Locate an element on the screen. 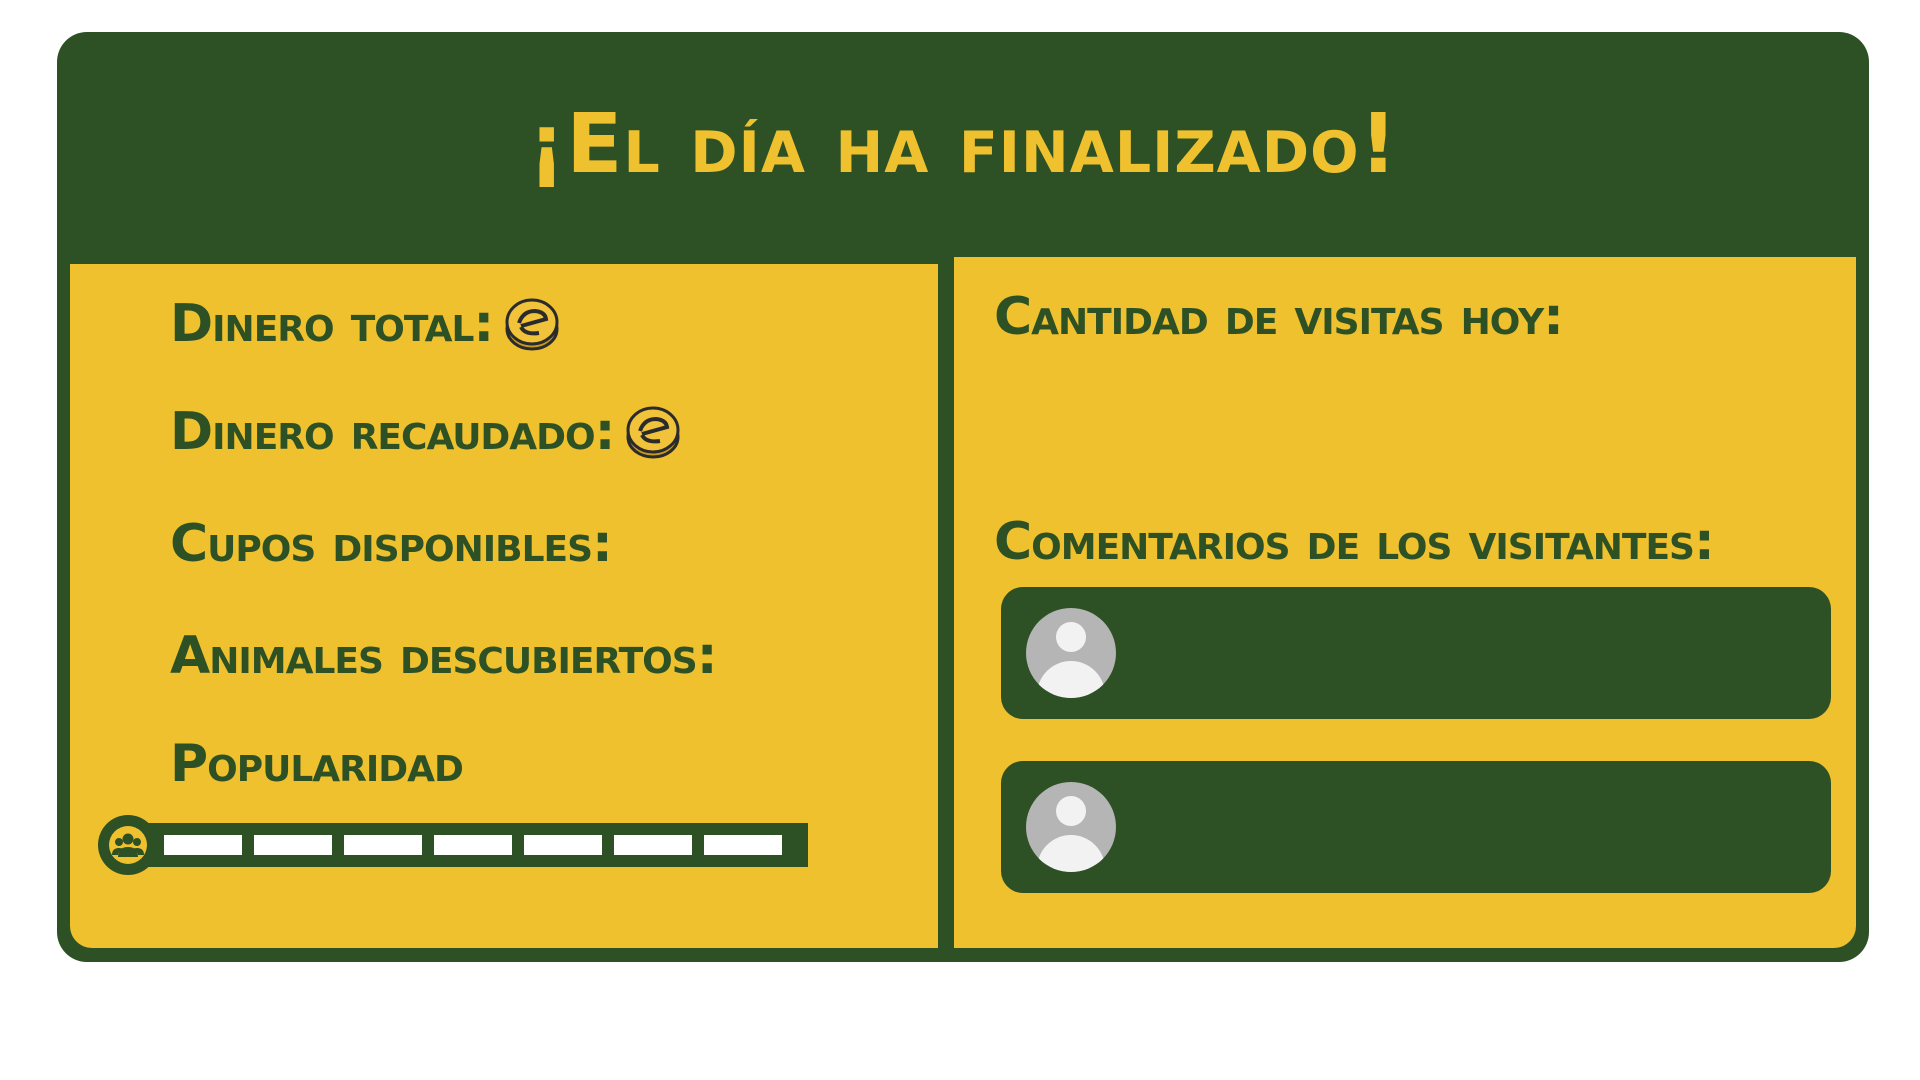  available-slots-label: Cupos disponibles: is located at coordinates (391, 544).